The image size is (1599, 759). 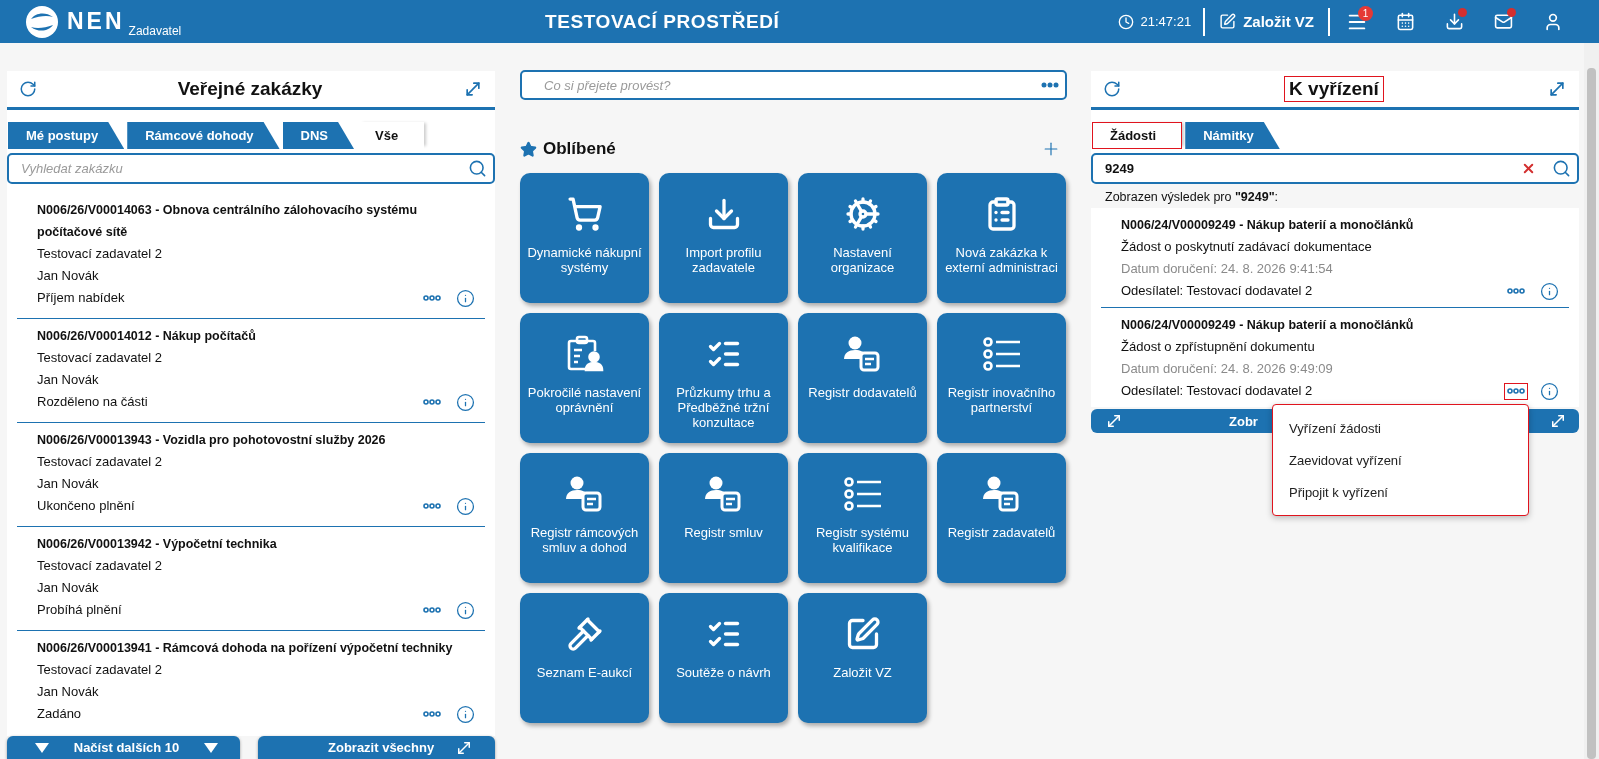 What do you see at coordinates (580, 149) in the screenshot?
I see `favorites-title: Oblíbené` at bounding box center [580, 149].